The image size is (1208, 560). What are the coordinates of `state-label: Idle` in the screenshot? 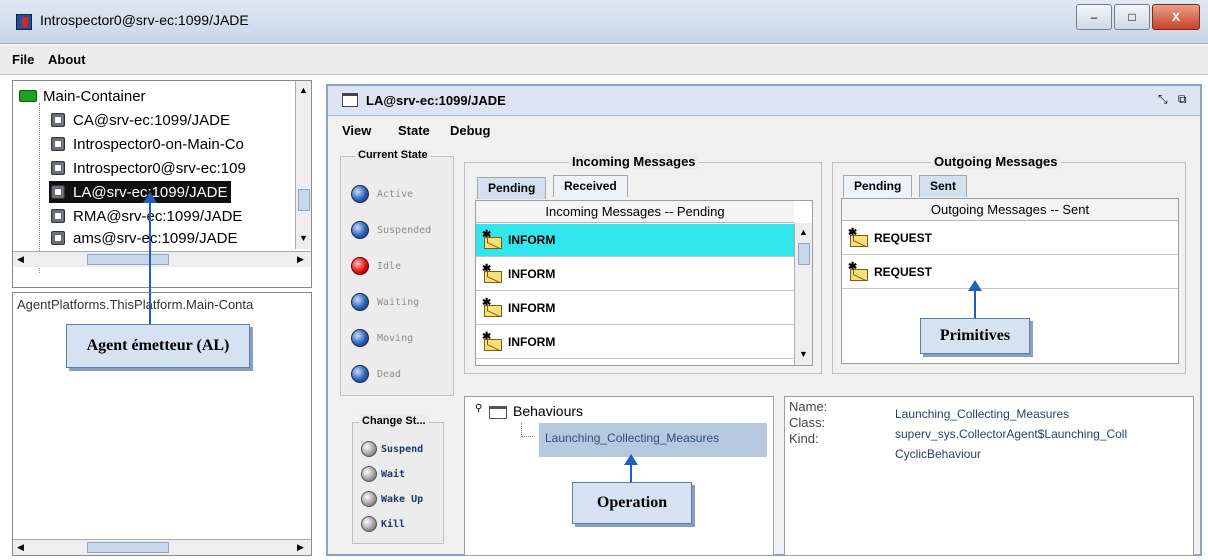 It's located at (389, 266).